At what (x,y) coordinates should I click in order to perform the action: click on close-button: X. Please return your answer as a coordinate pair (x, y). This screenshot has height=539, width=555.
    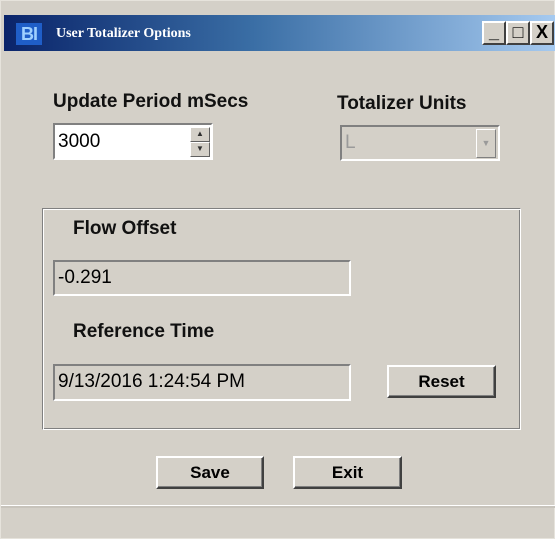
    Looking at the image, I should click on (542, 33).